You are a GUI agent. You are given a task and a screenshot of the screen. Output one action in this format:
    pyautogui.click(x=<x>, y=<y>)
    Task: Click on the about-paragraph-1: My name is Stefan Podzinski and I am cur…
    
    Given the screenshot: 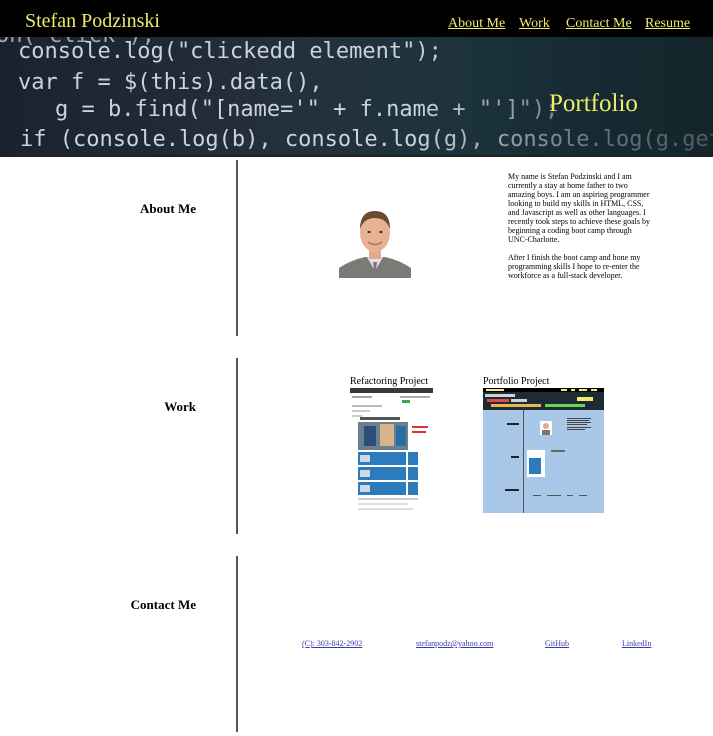 What is the action you would take?
    pyautogui.click(x=579, y=208)
    